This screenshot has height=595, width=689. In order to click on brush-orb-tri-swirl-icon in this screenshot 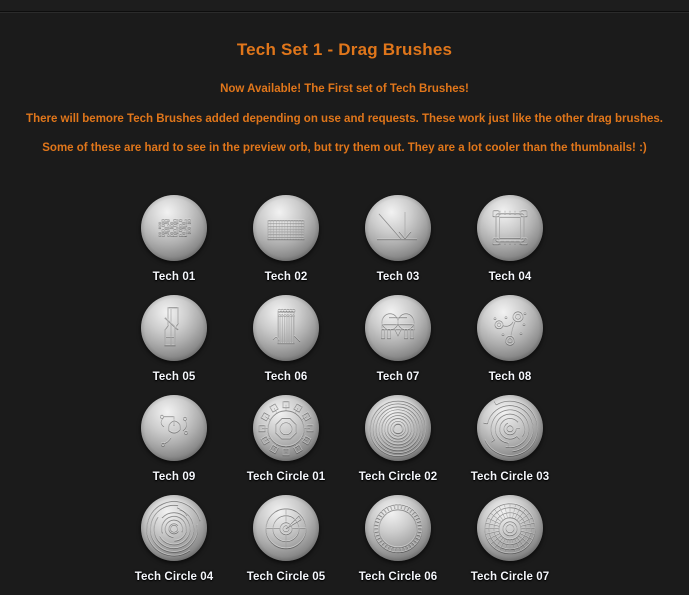, I will do `click(174, 428)`.